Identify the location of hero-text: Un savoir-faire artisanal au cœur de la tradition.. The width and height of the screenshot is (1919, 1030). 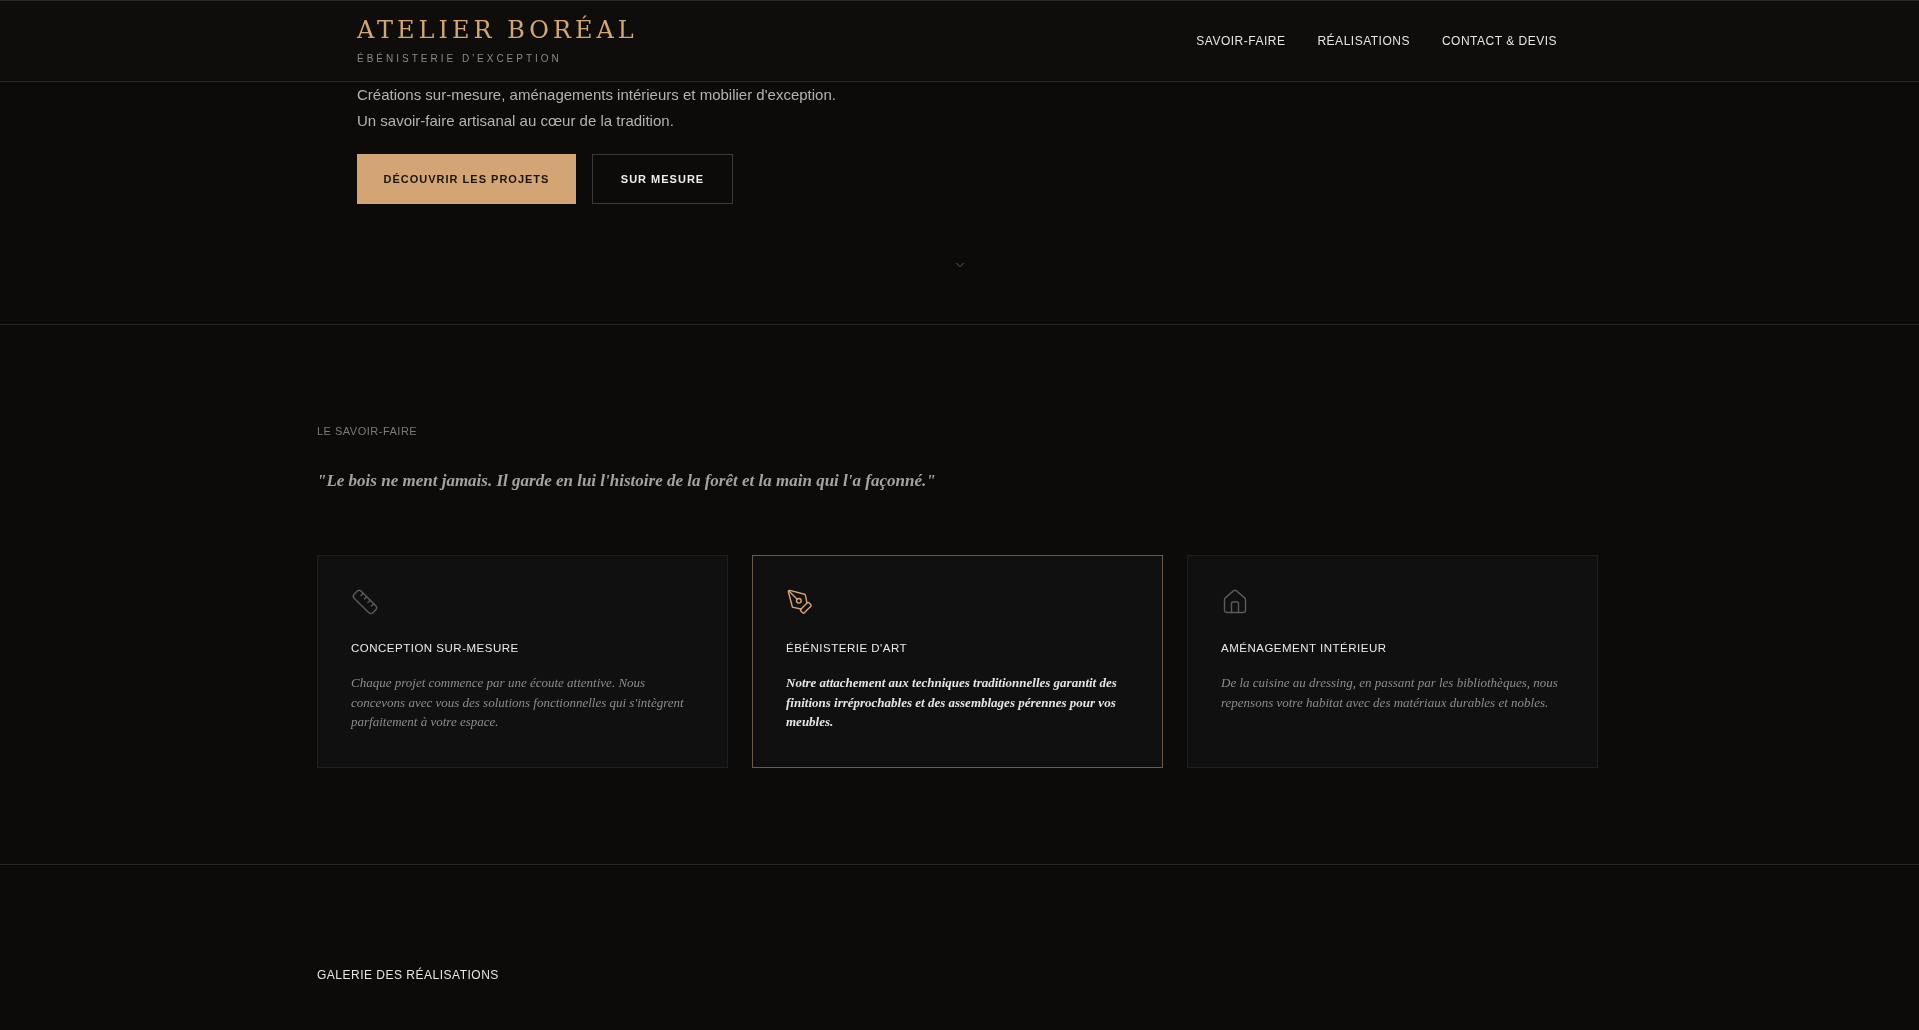
(516, 121).